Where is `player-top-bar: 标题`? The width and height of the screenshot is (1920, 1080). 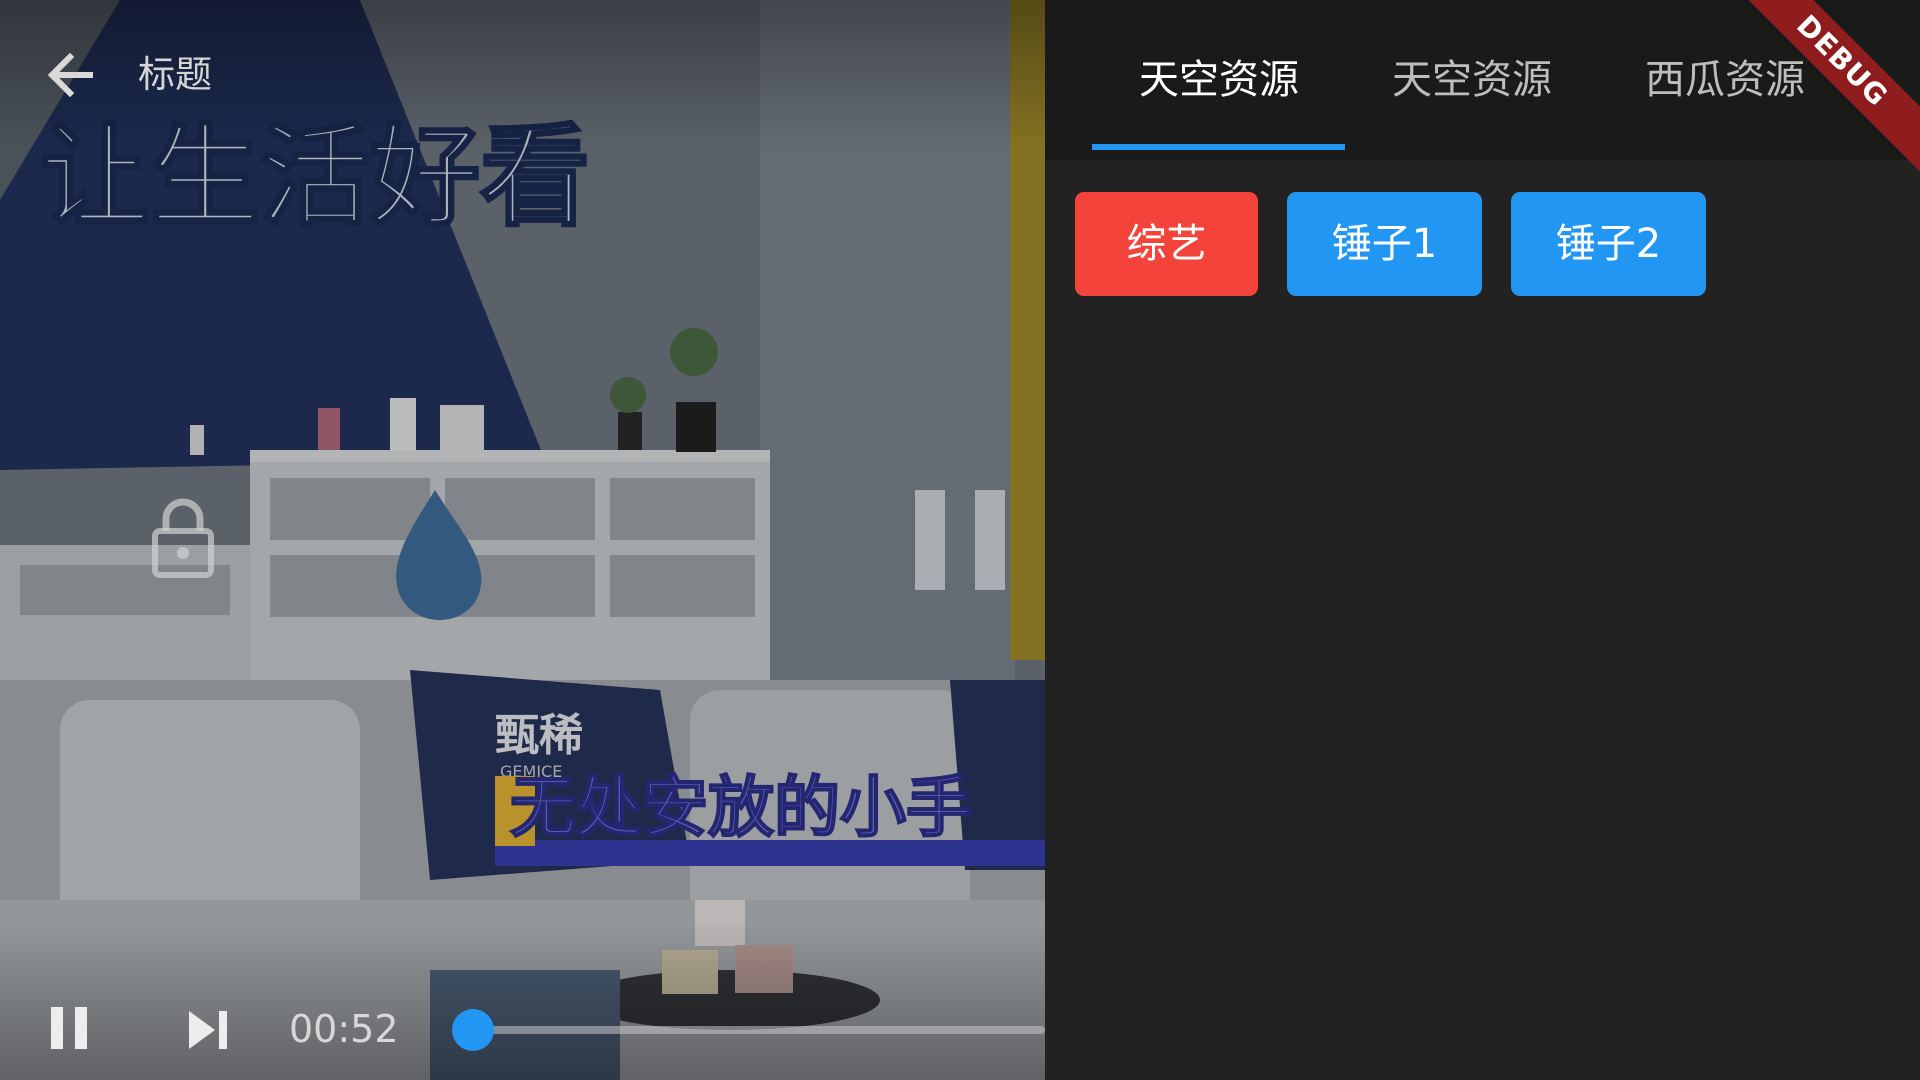
player-top-bar: 标题 is located at coordinates (522, 75).